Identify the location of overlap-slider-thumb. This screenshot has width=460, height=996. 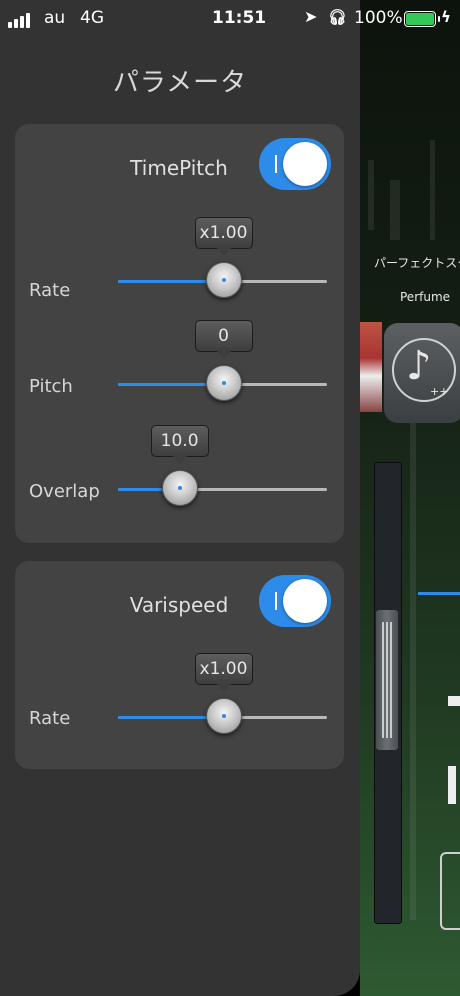
(179, 488).